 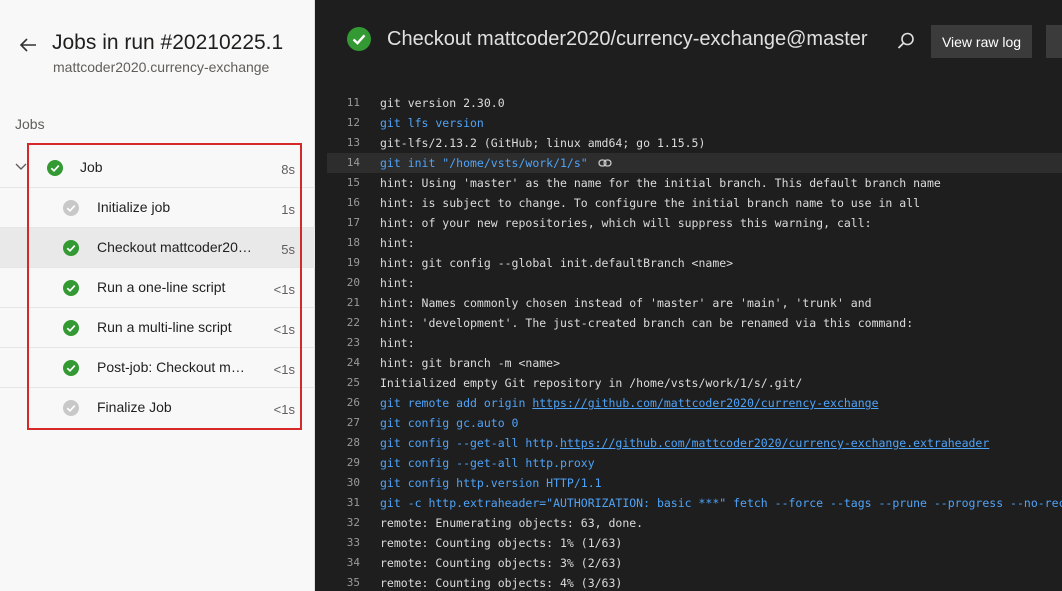 I want to click on line-number: 25, so click(x=353, y=382).